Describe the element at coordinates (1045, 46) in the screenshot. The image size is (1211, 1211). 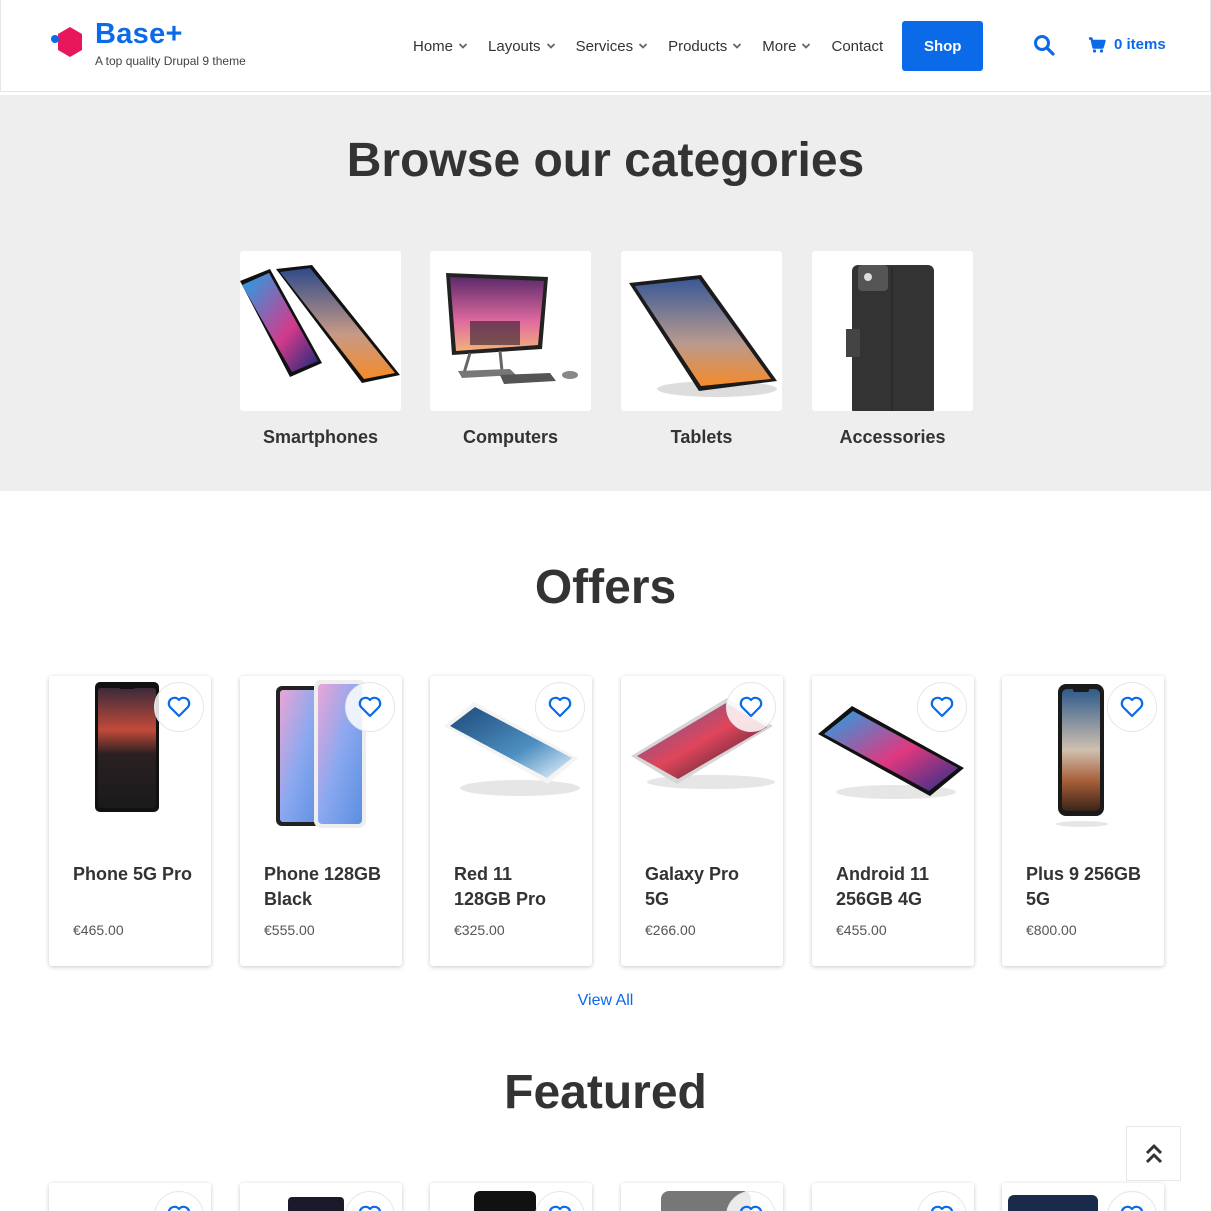
I see `search-icon` at that location.